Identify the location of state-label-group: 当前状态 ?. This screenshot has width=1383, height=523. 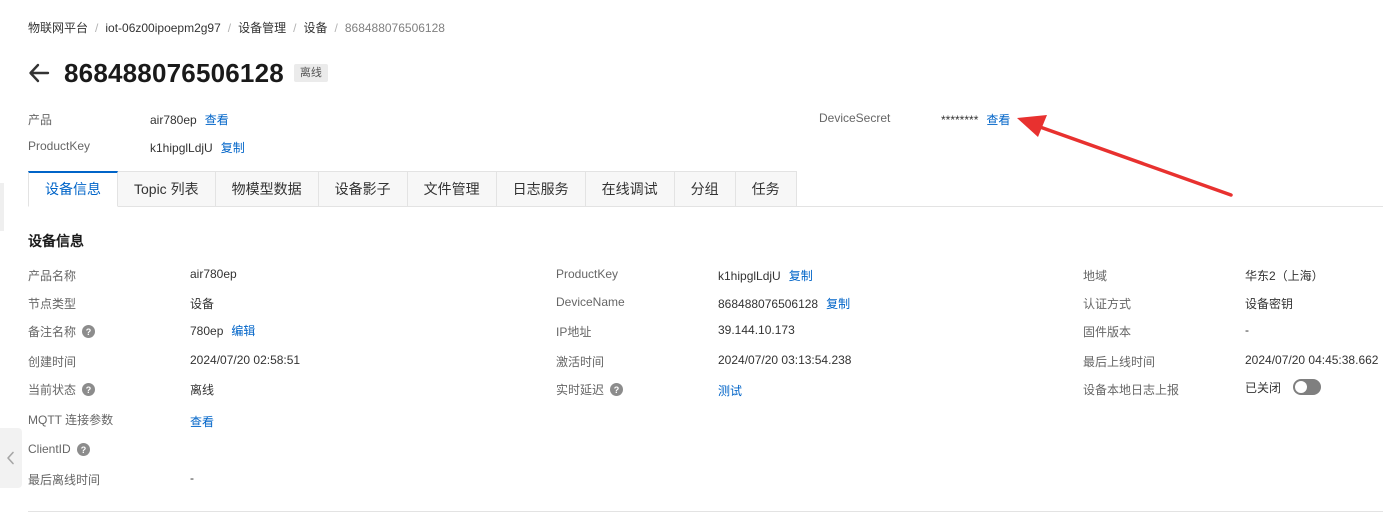
(62, 389).